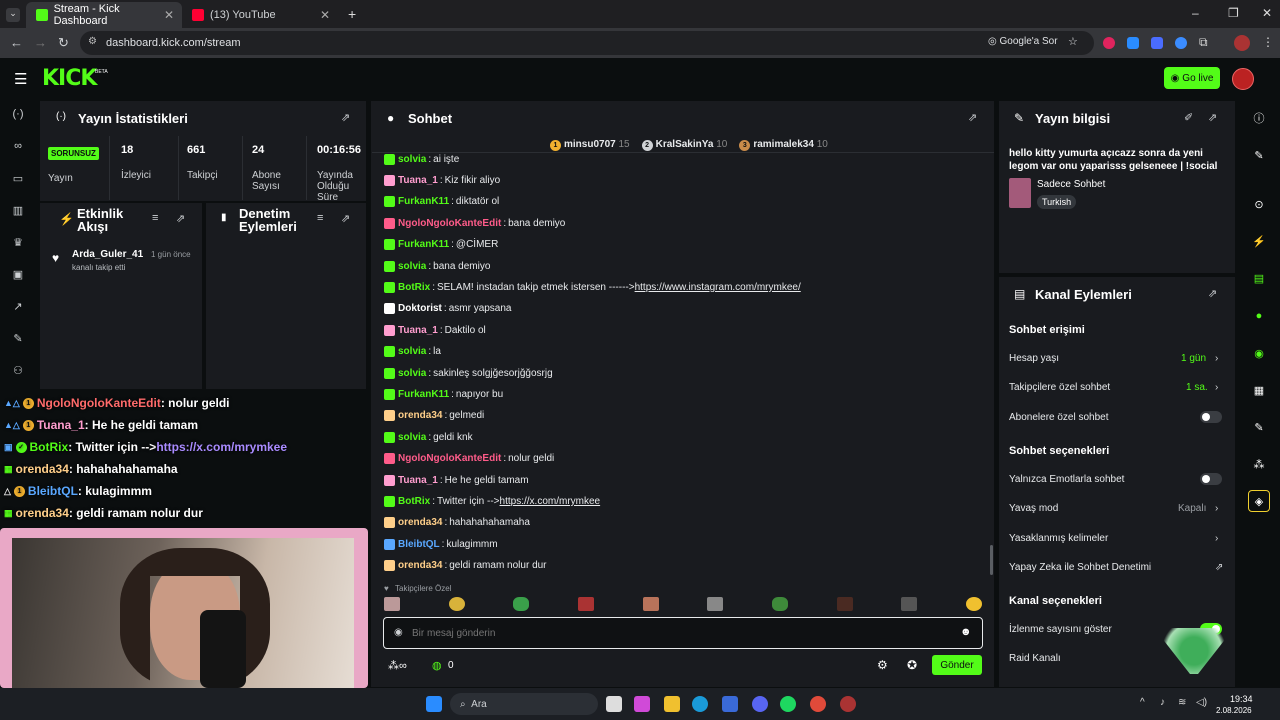  I want to click on settings-gear-icon: ⚙, so click(882, 665).